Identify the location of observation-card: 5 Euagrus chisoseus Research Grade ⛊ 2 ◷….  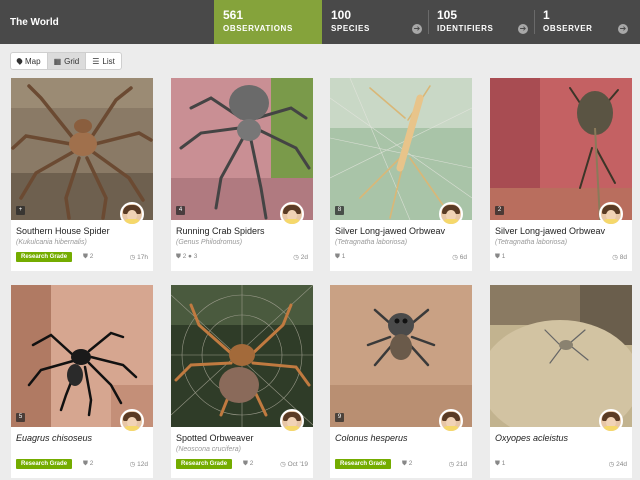
(82, 381).